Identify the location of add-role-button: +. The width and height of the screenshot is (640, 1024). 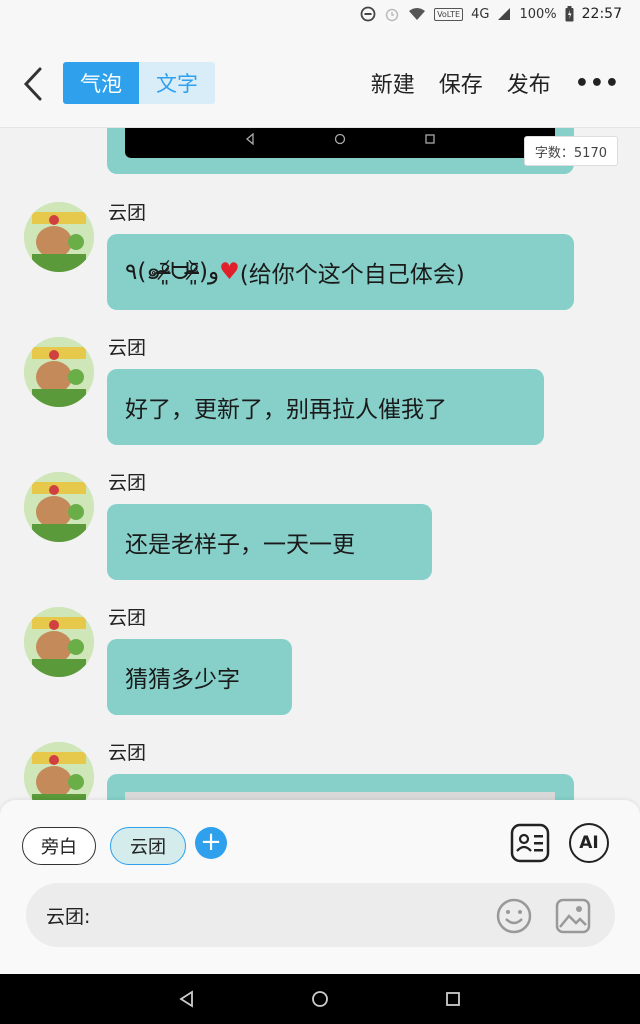
(211, 843).